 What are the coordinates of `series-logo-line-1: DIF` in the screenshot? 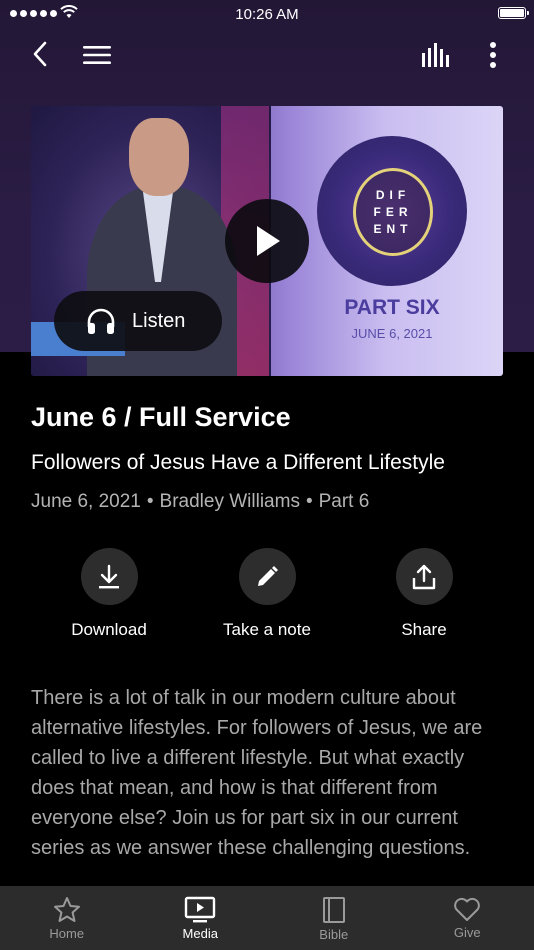 It's located at (393, 194).